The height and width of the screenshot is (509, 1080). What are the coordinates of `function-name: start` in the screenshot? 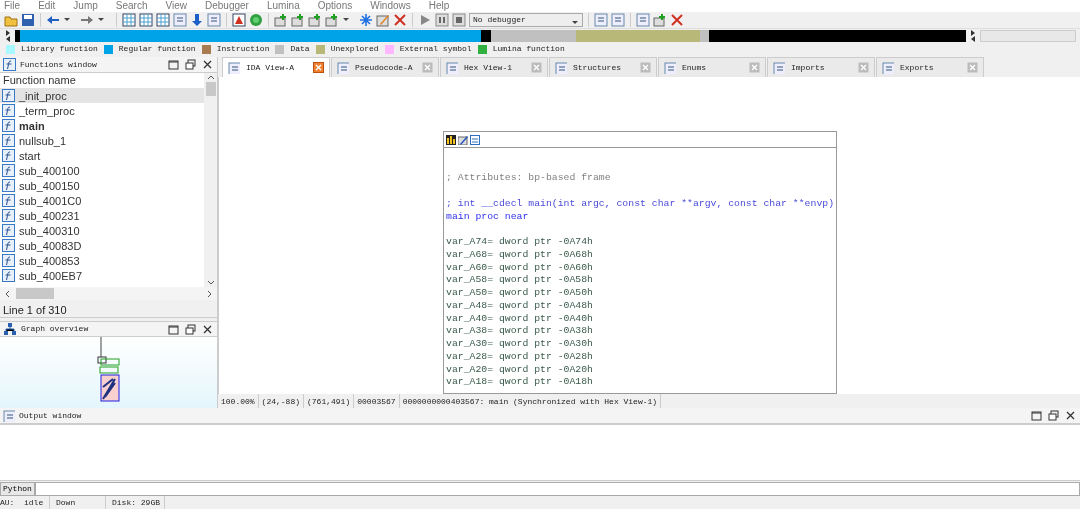 It's located at (30, 156).